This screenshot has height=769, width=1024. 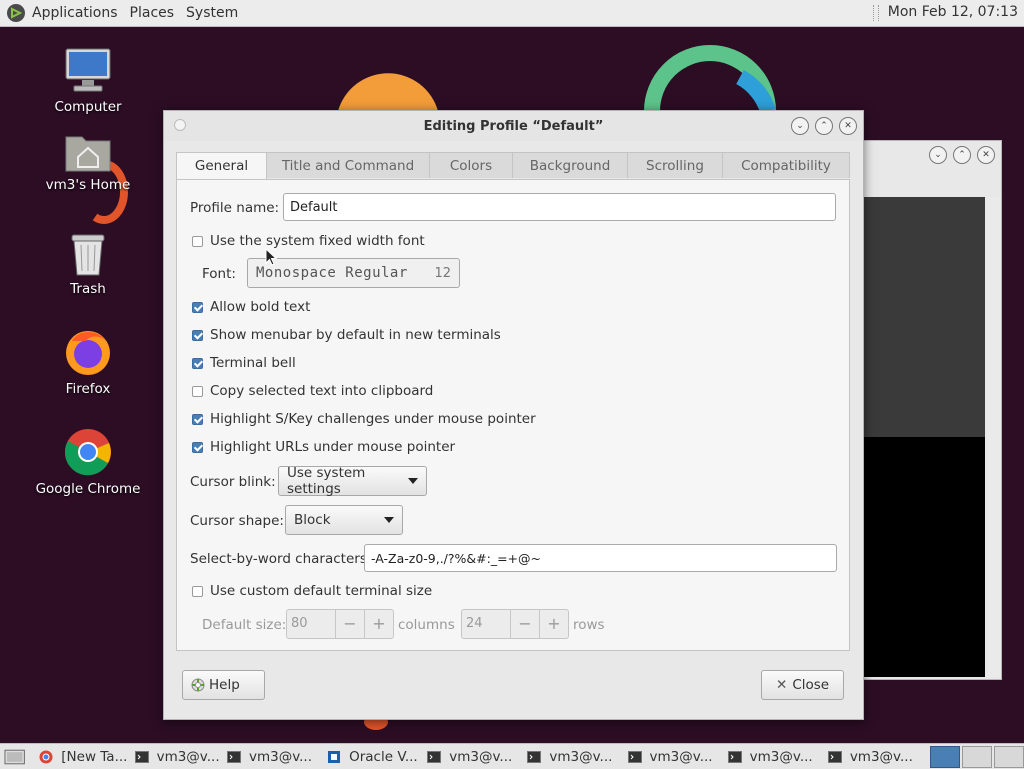 What do you see at coordinates (353, 273) in the screenshot?
I see `font-picker-button: Monospace Regular 12` at bounding box center [353, 273].